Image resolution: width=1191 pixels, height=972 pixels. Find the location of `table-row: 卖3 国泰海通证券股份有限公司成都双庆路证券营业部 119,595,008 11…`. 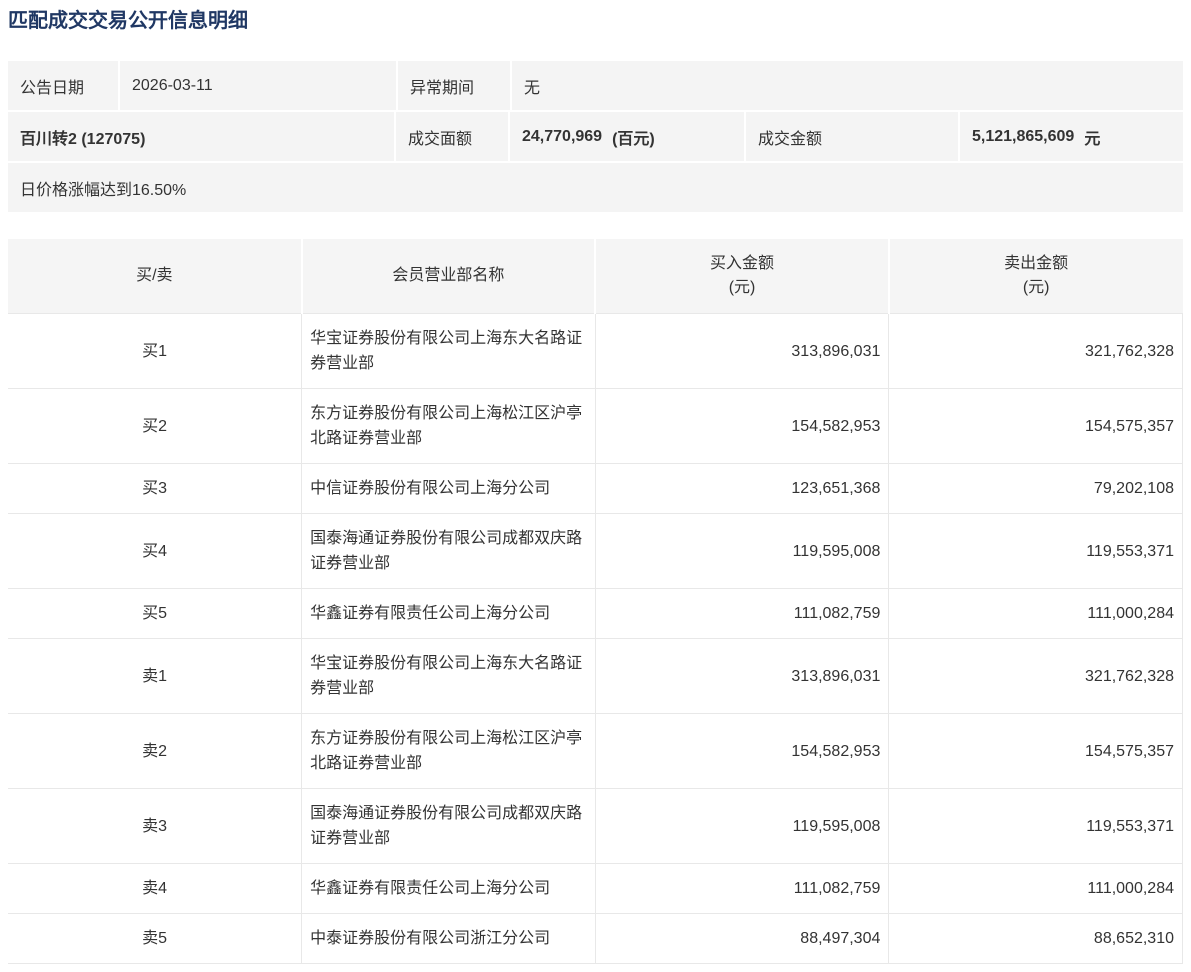

table-row: 卖3 国泰海通证券股份有限公司成都双庆路证券营业部 119,595,008 11… is located at coordinates (595, 826).